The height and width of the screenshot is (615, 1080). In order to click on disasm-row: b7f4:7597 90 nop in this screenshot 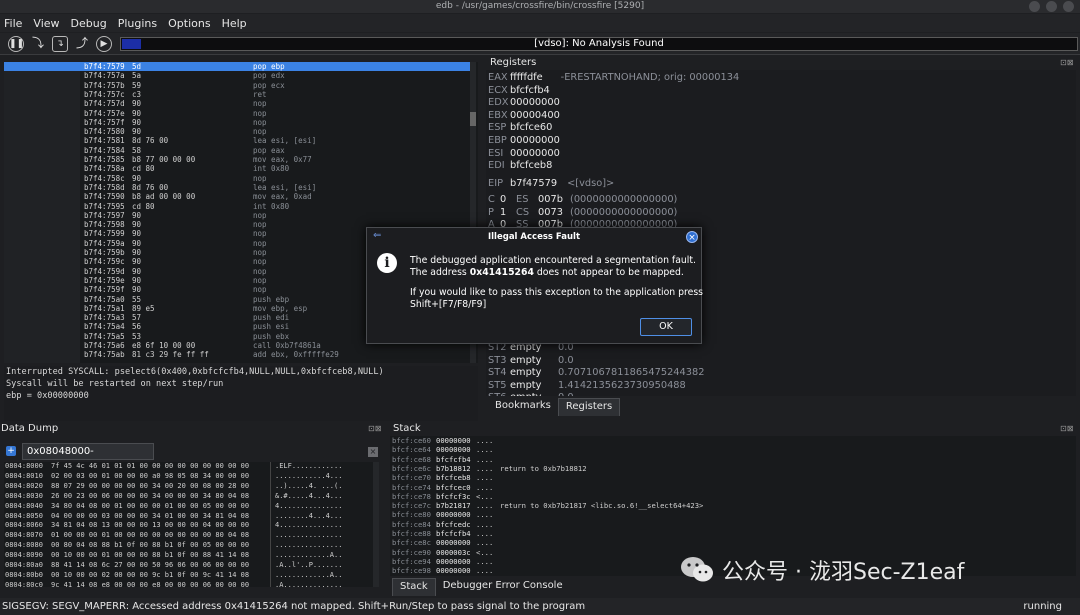, I will do `click(237, 215)`.